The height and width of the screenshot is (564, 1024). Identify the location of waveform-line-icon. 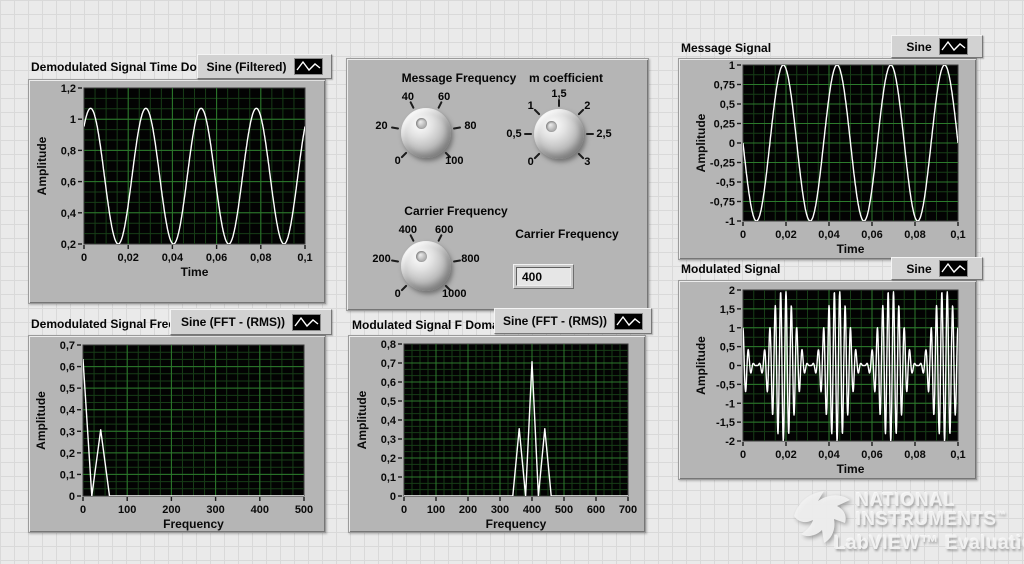
(308, 66).